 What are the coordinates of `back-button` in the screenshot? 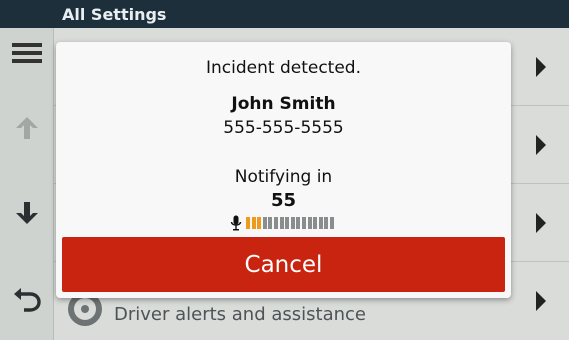 It's located at (26, 298).